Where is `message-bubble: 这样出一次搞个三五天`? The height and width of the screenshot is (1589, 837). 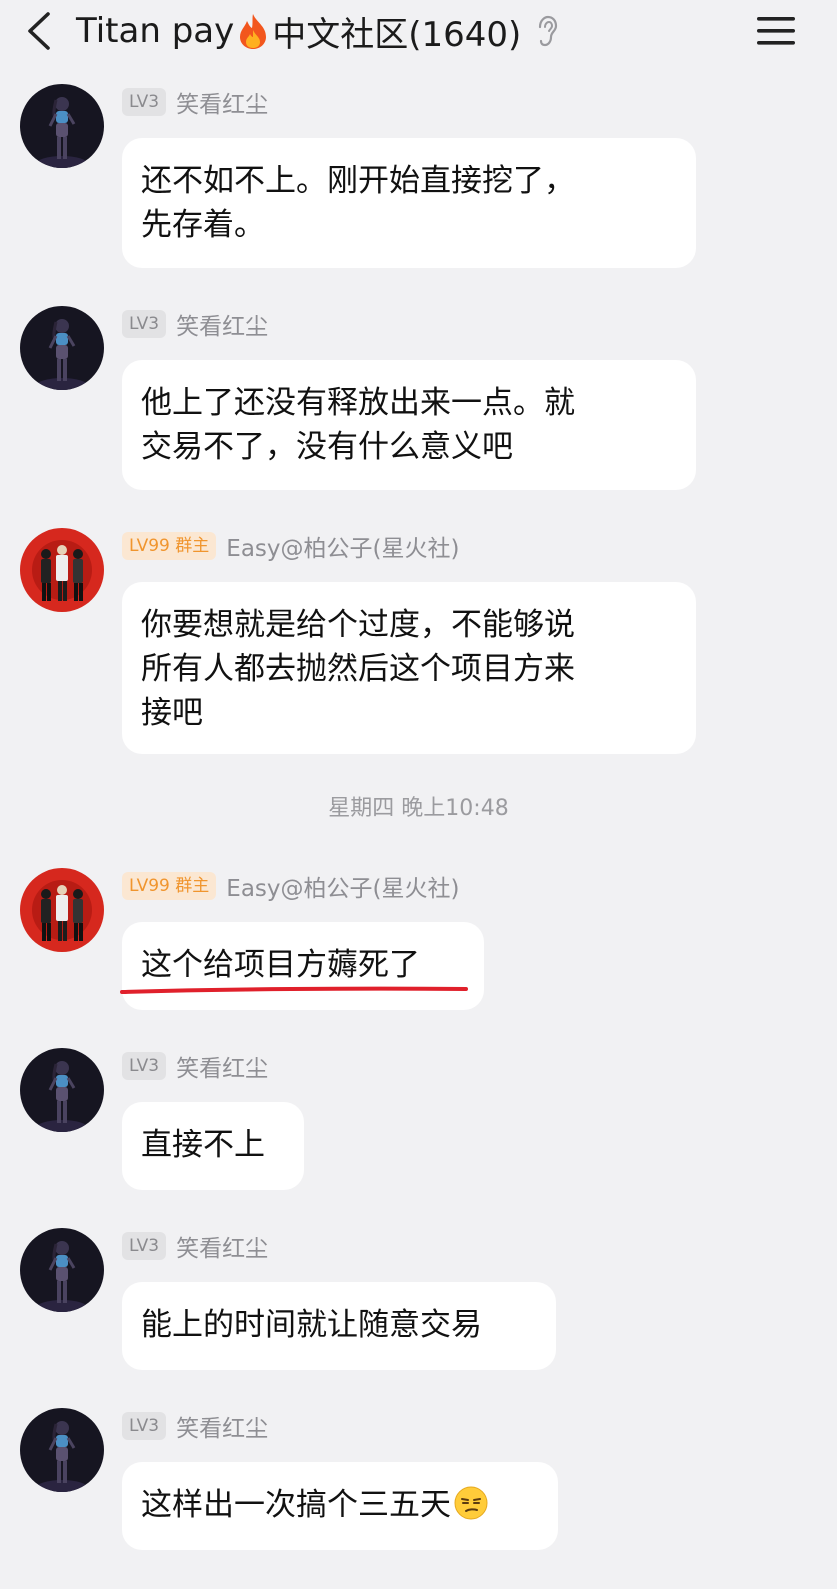 message-bubble: 这样出一次搞个三五天 is located at coordinates (340, 1506).